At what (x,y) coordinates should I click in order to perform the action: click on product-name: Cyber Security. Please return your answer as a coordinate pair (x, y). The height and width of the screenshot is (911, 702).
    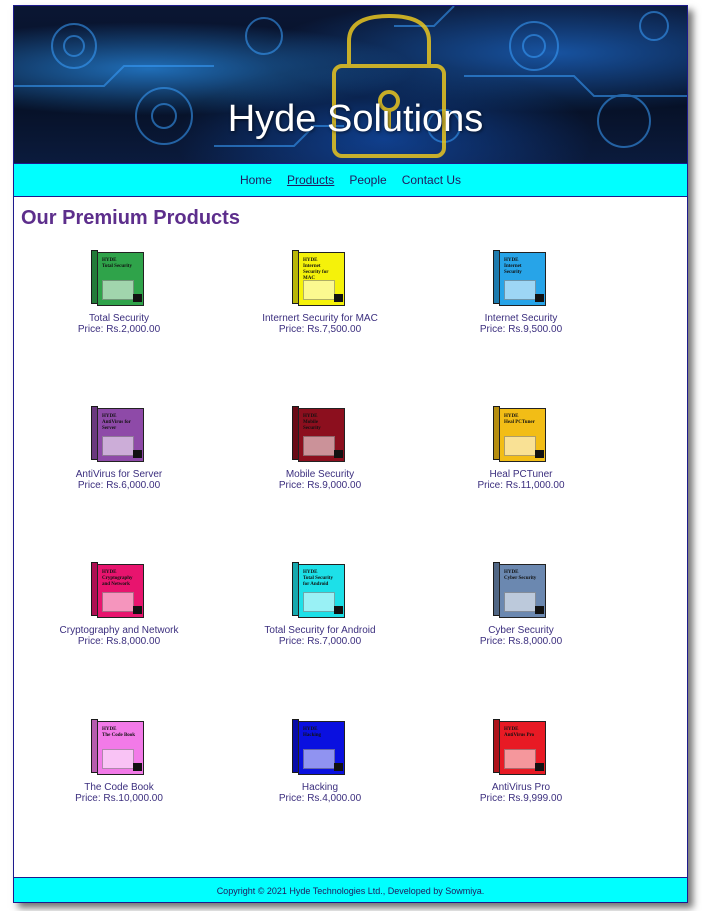
    Looking at the image, I should click on (521, 630).